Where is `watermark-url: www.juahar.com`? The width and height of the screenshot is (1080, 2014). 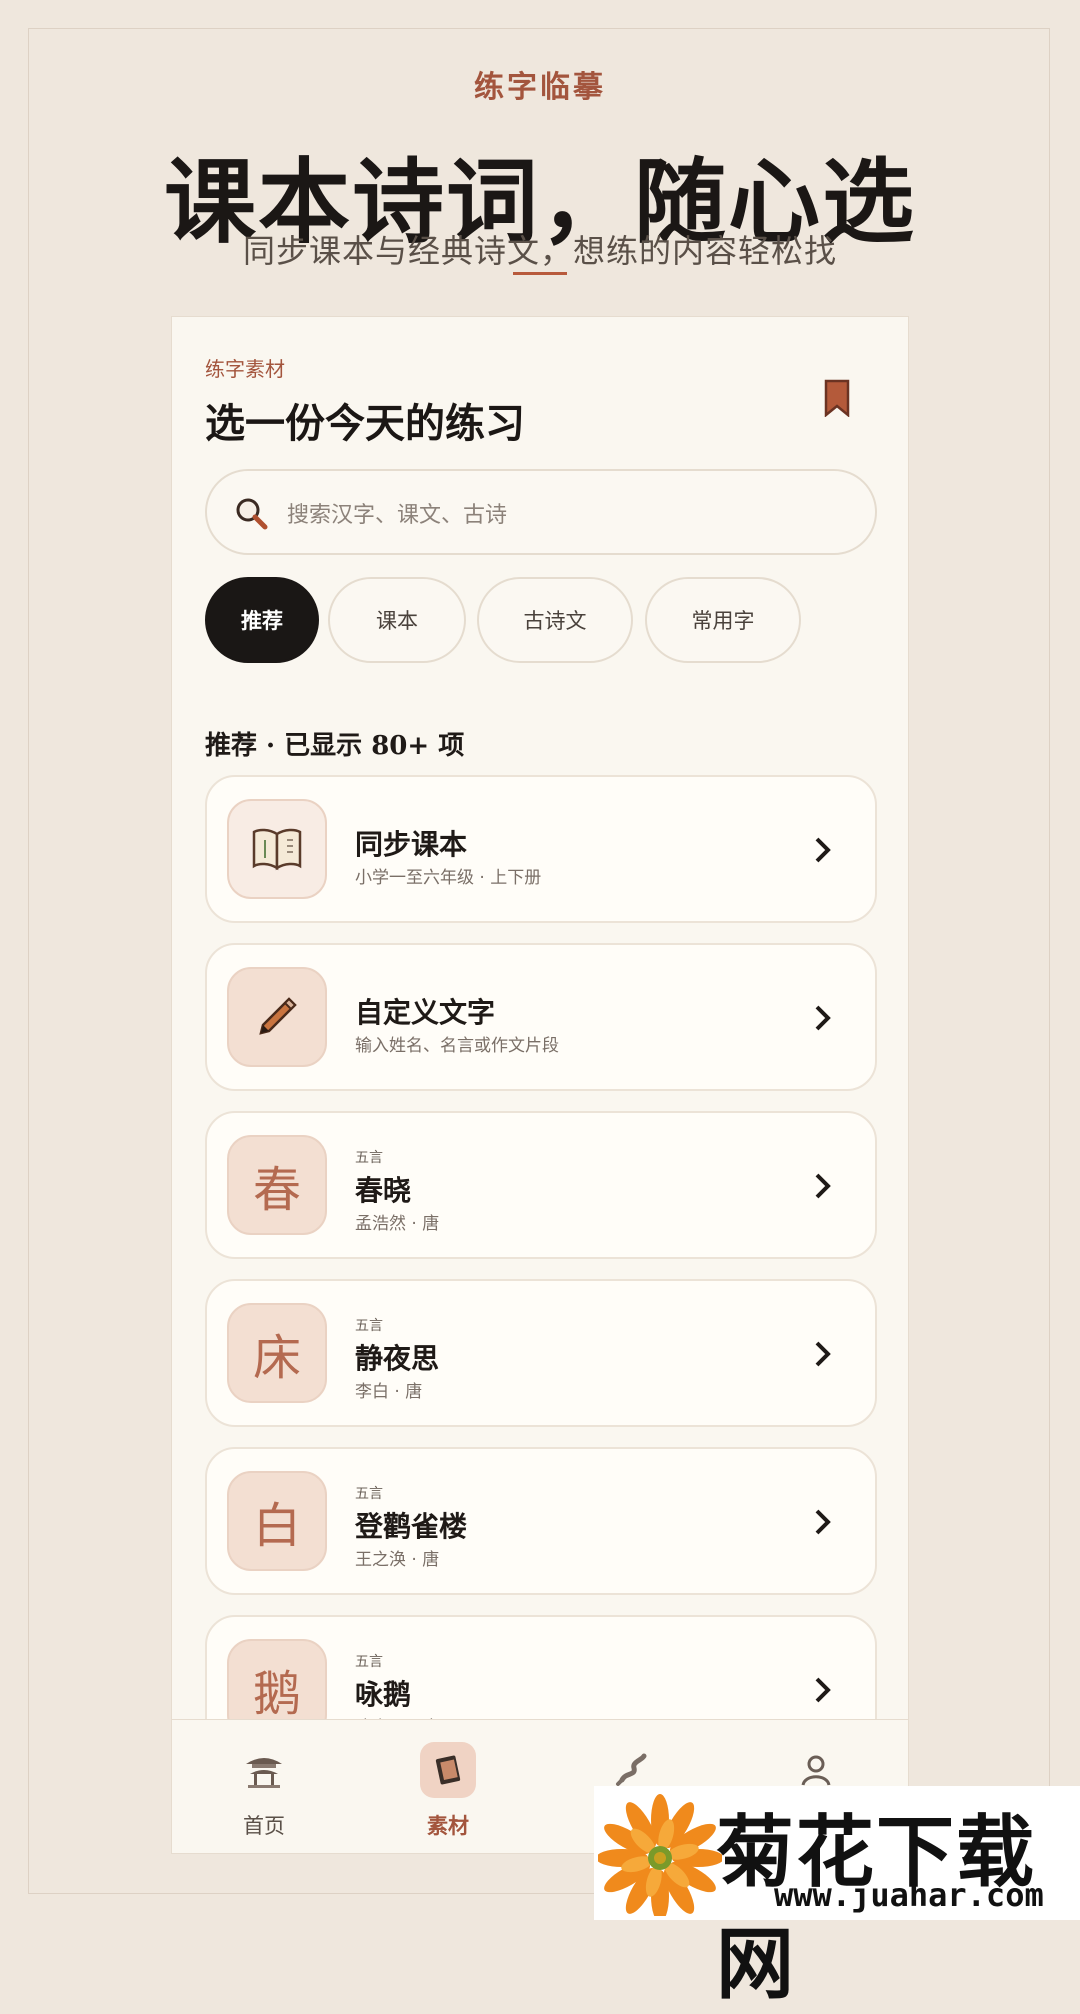 watermark-url: www.juahar.com is located at coordinates (909, 1895).